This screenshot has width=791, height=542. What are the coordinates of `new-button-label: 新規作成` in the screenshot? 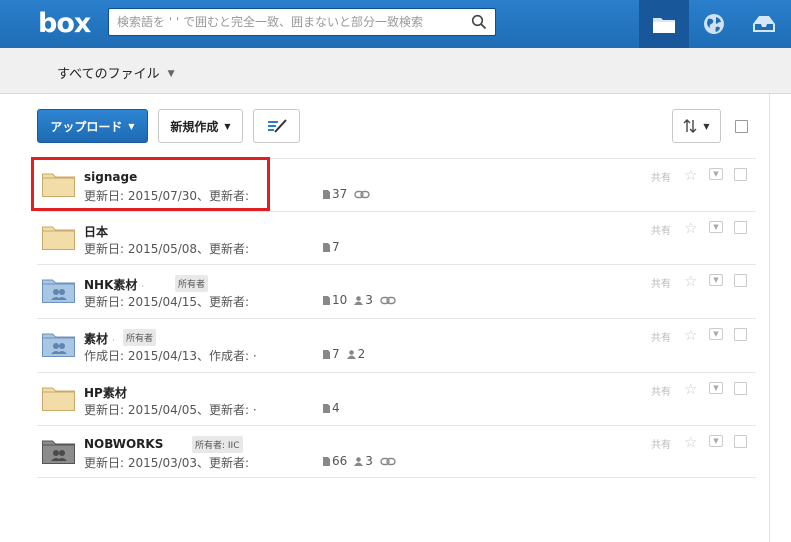 It's located at (194, 126).